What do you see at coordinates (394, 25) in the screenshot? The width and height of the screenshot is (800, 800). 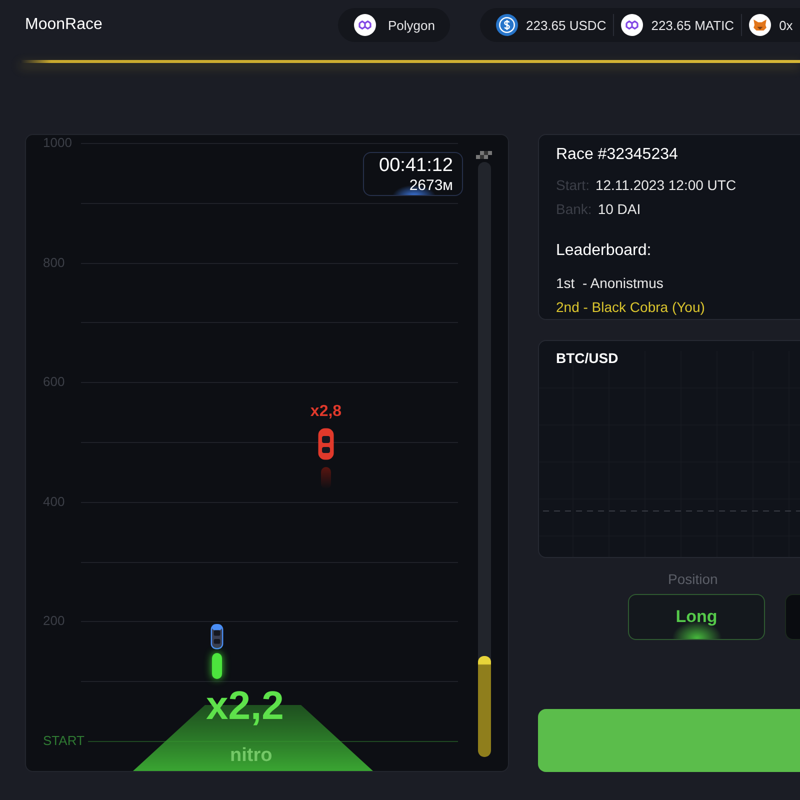 I see `network-selector: Polygon` at bounding box center [394, 25].